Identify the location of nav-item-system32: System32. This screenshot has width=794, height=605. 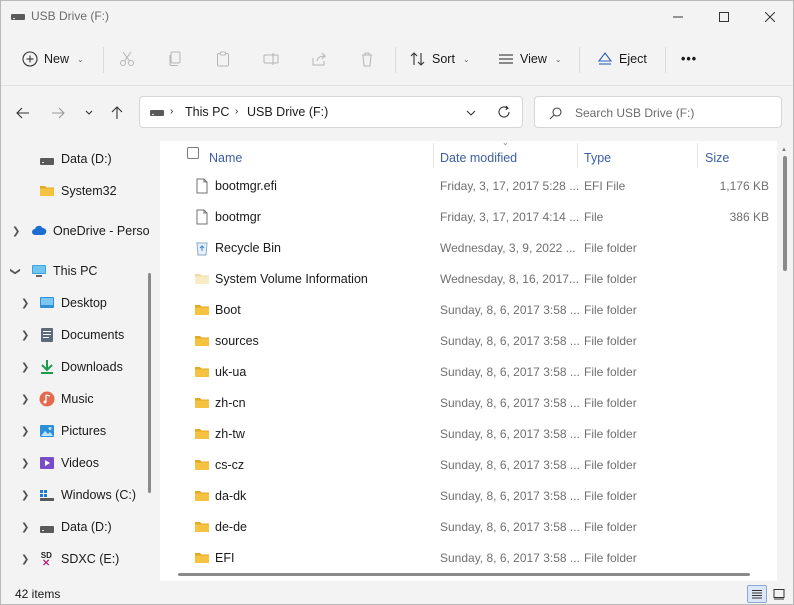
(76, 191).